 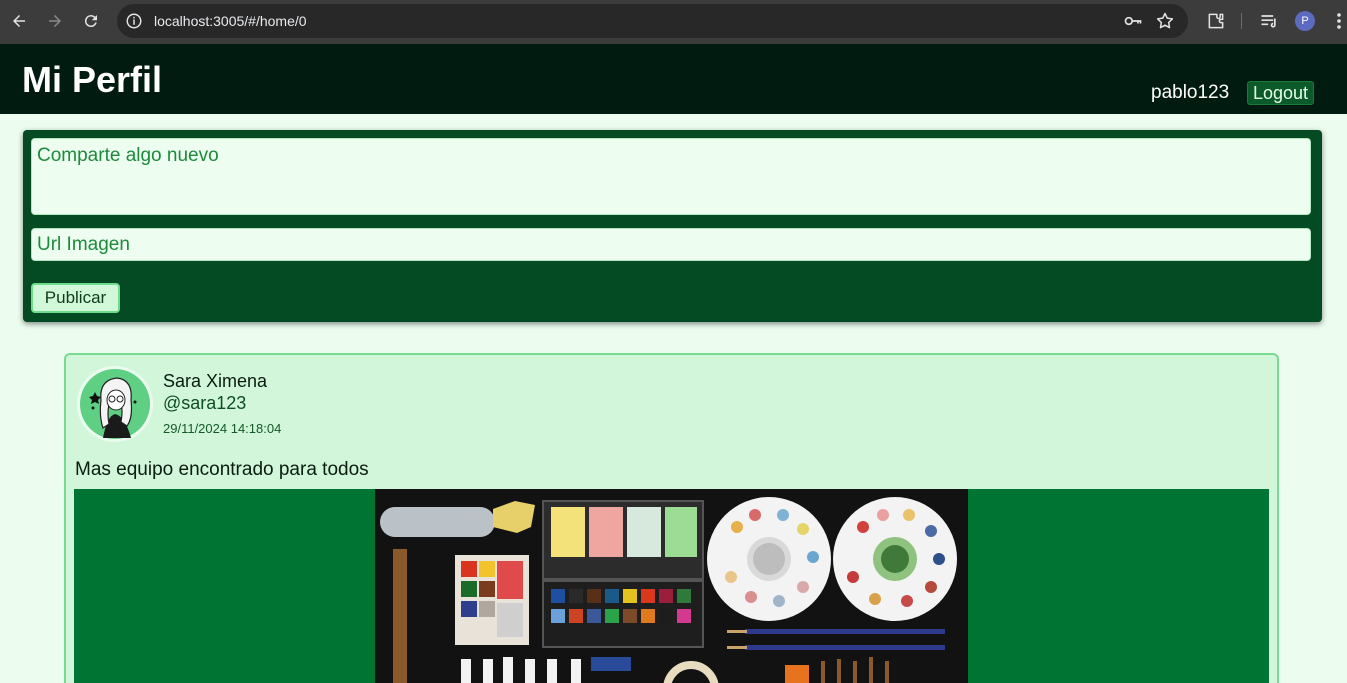 I want to click on watercolor-supplies-illustration, so click(x=671, y=586).